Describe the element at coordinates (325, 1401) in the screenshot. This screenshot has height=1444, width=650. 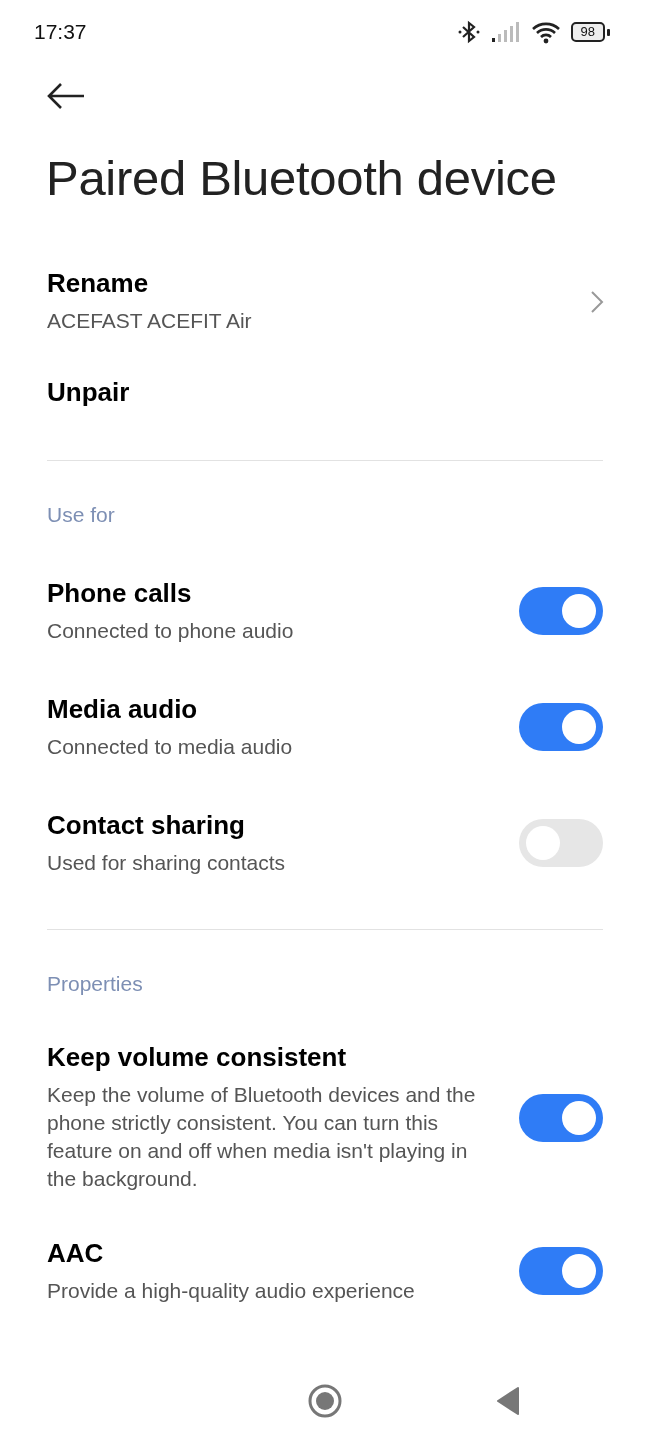
I see `home-button-icon` at that location.